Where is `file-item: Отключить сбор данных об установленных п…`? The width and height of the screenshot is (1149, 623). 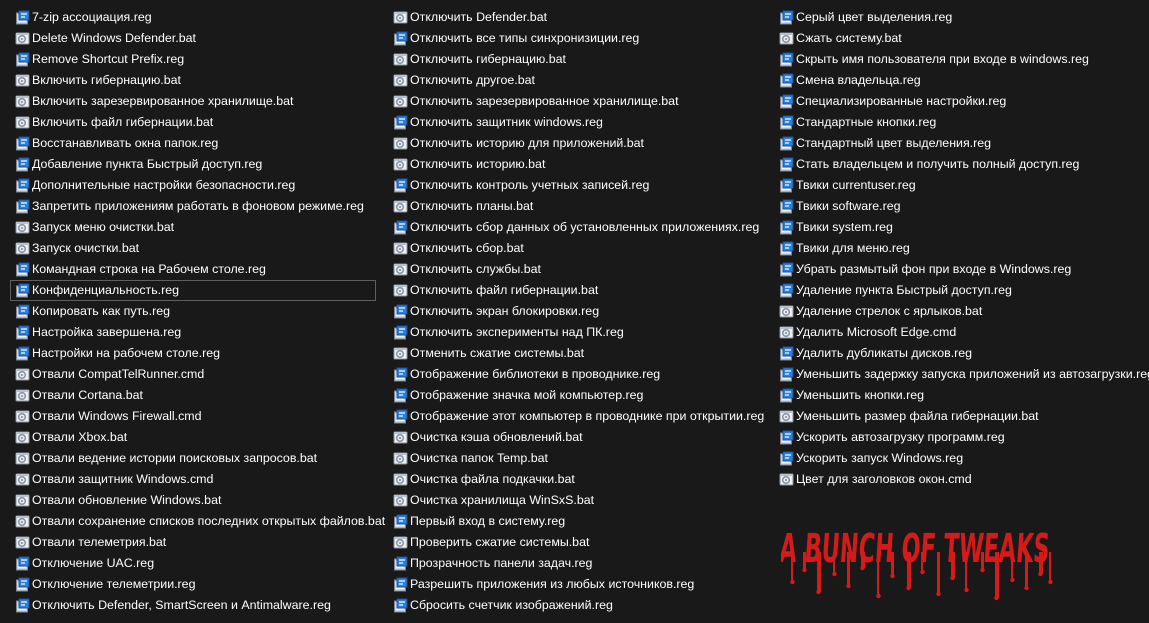
file-item: Отключить сбор данных об установленных п… is located at coordinates (581, 227).